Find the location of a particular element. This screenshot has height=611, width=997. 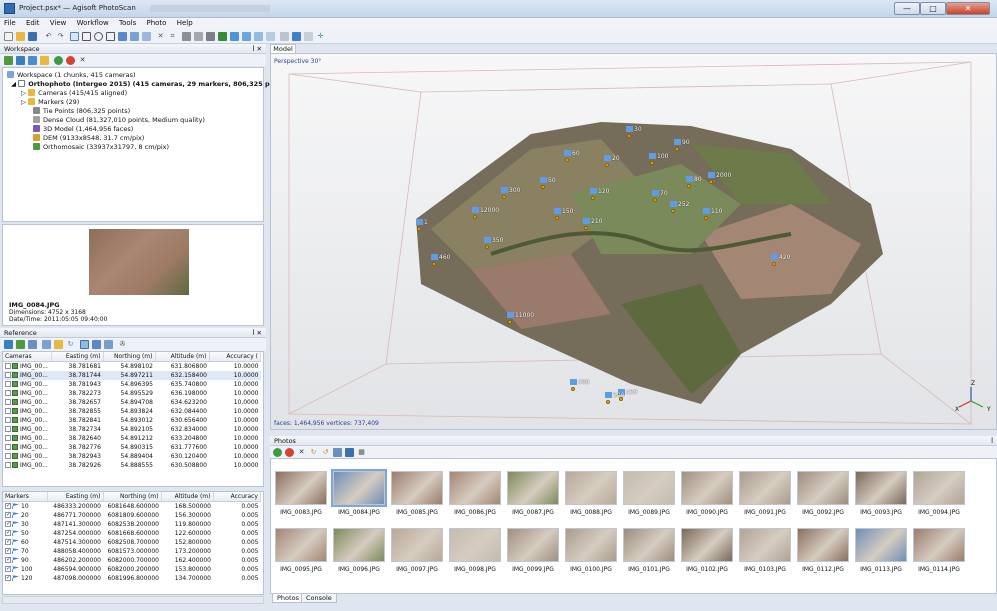

disable-photo-icon is located at coordinates (289, 452).